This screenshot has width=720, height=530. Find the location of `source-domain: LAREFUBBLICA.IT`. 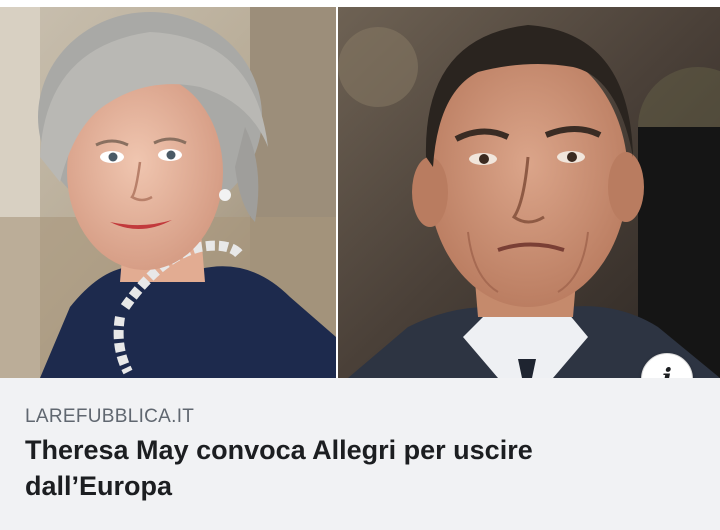

source-domain: LAREFUBBLICA.IT is located at coordinates (110, 416).